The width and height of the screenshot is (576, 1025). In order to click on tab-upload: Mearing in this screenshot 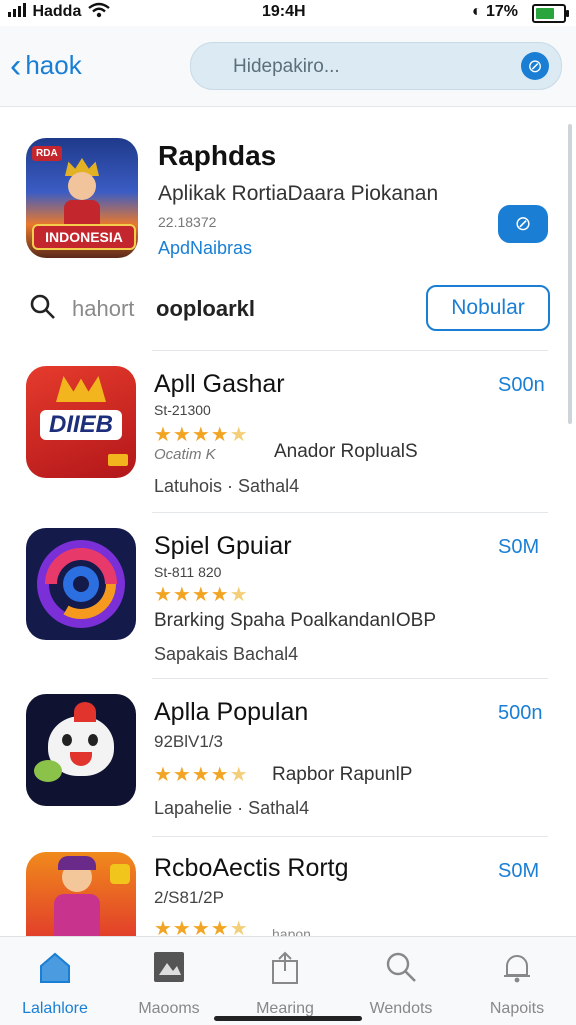, I will do `click(285, 983)`.